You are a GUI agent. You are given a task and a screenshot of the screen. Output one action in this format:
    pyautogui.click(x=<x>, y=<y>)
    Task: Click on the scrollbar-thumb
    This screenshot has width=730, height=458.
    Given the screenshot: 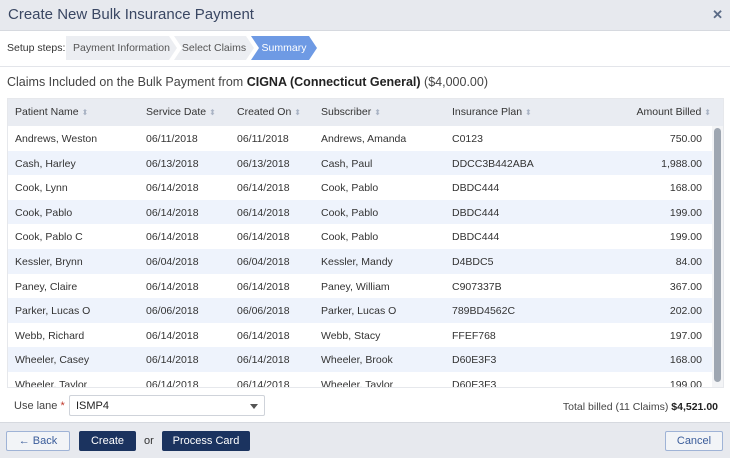 What is the action you would take?
    pyautogui.click(x=717, y=255)
    